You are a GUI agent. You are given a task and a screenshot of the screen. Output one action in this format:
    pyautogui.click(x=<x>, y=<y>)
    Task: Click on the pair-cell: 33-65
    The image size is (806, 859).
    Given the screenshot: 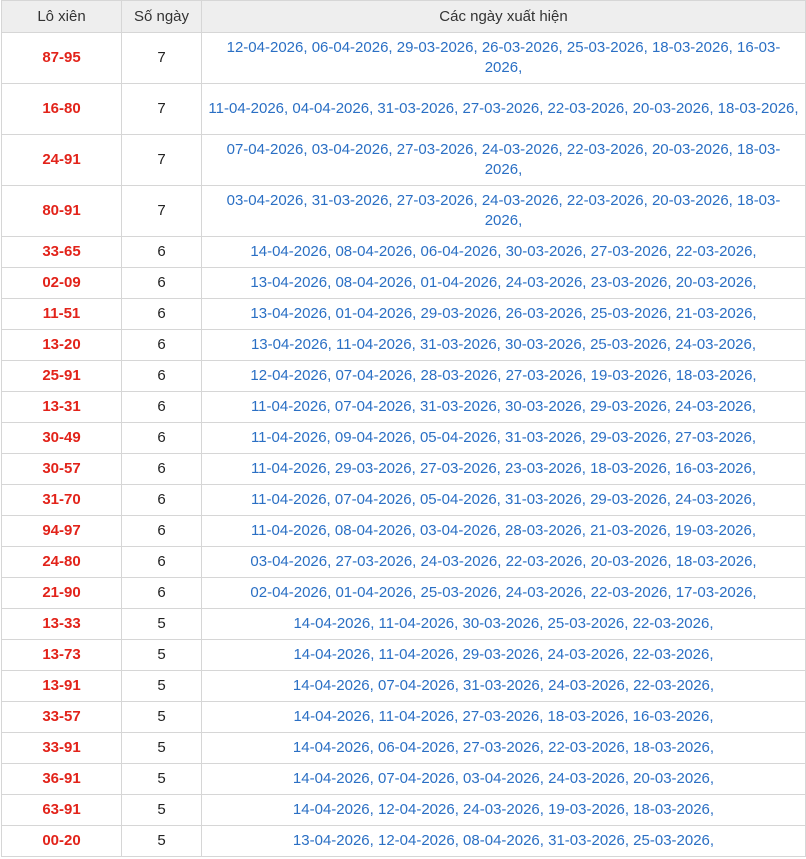 What is the action you would take?
    pyautogui.click(x=61, y=252)
    